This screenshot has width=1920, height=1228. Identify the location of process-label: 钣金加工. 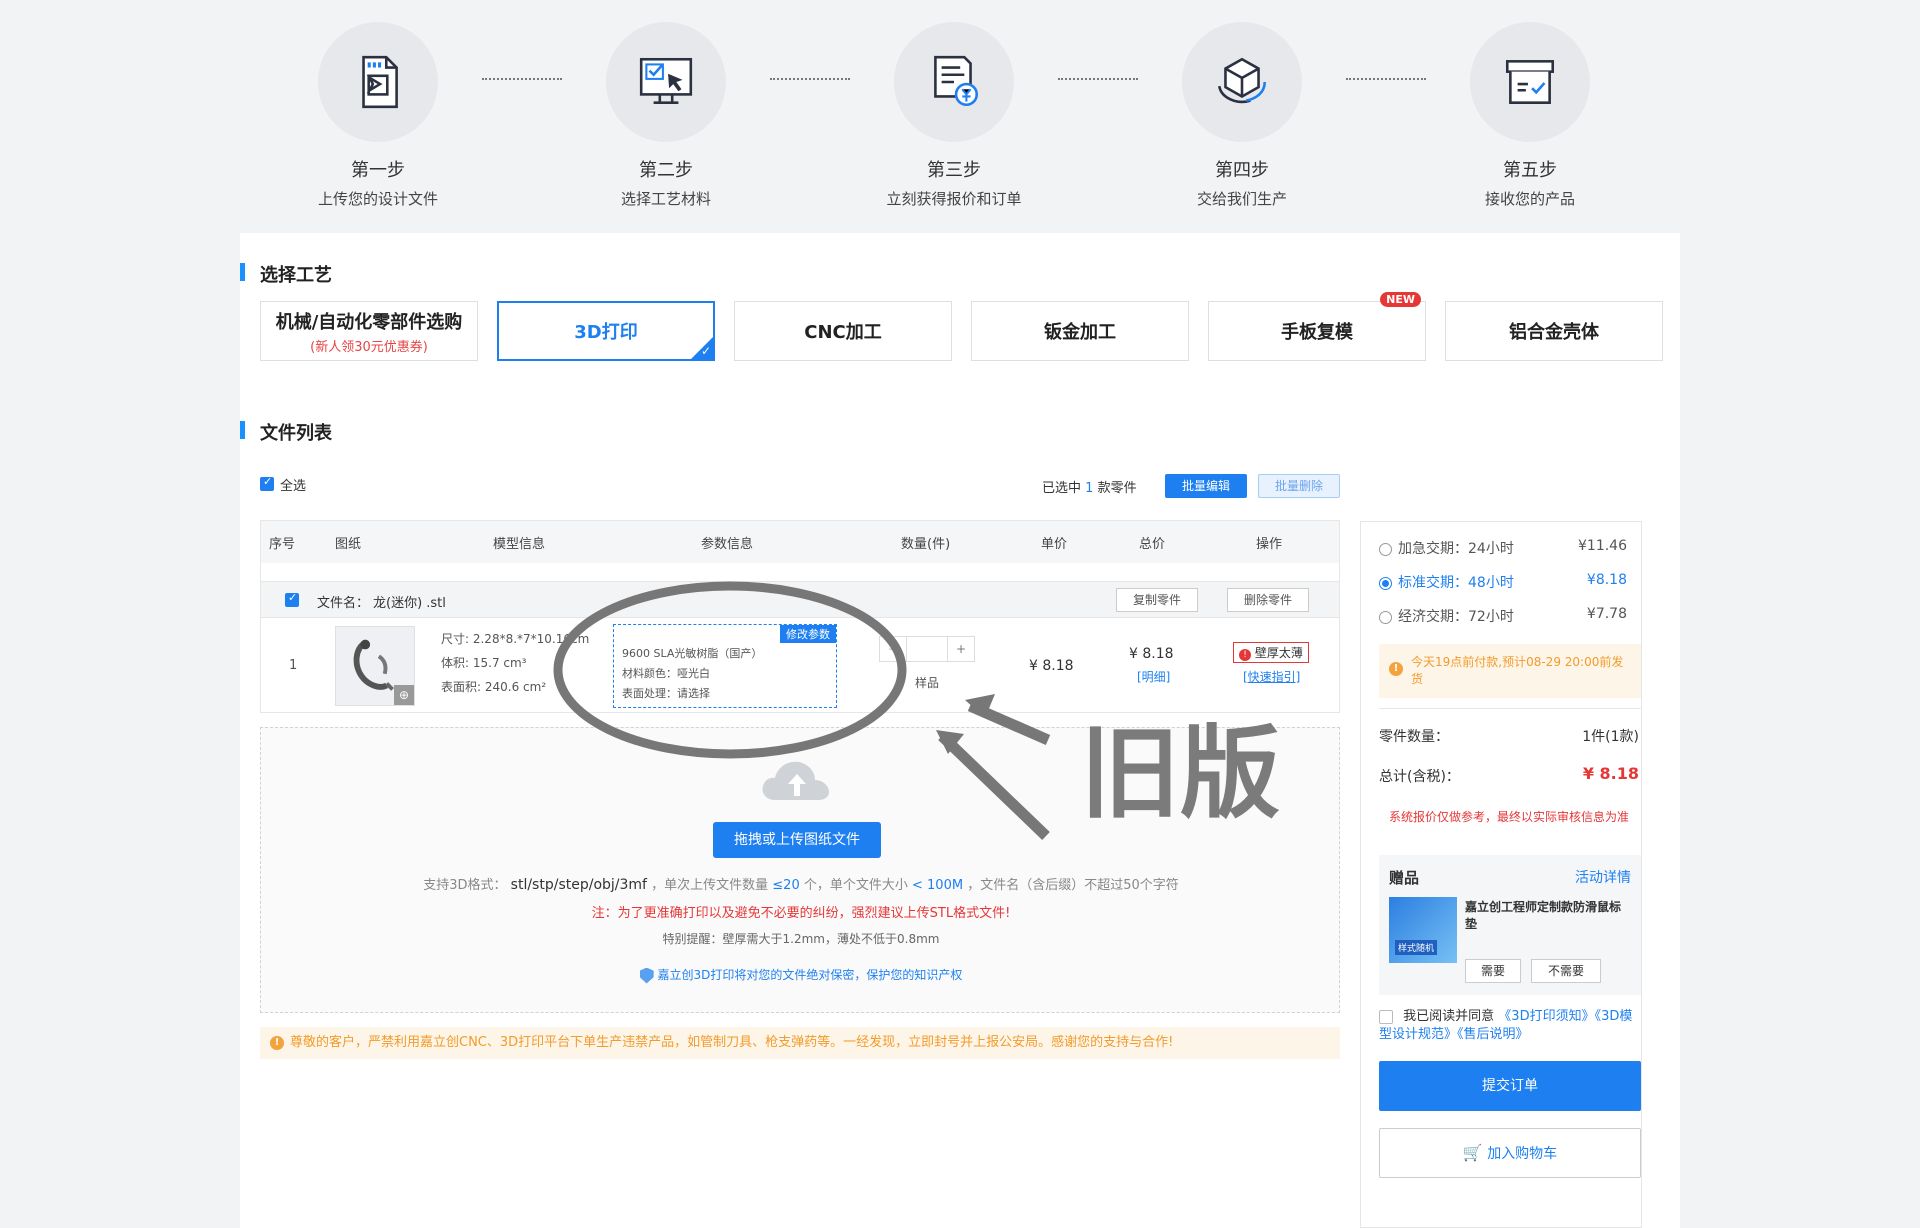
(1080, 332).